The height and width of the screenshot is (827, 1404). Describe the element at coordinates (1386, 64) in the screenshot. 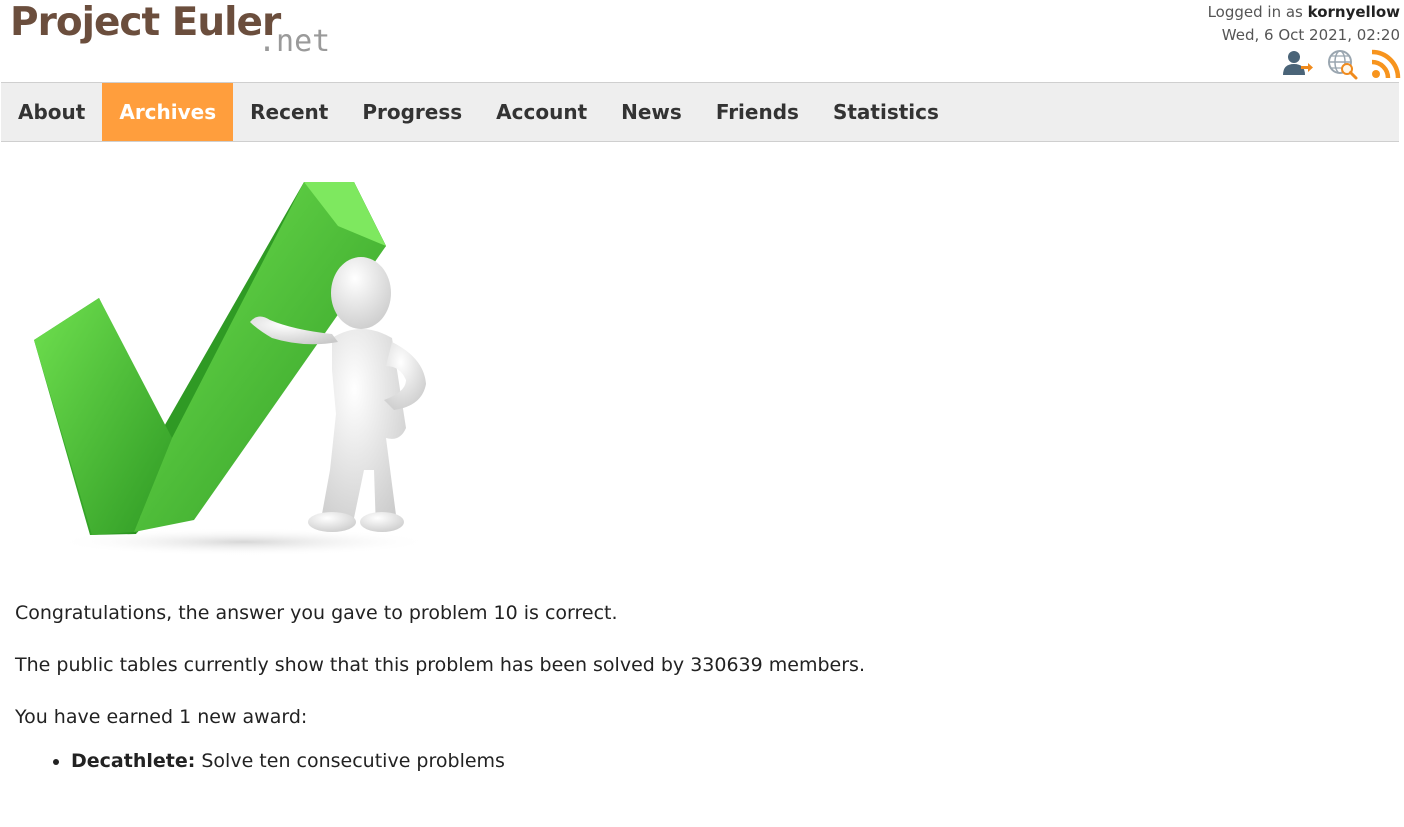

I see `rss-icon` at that location.